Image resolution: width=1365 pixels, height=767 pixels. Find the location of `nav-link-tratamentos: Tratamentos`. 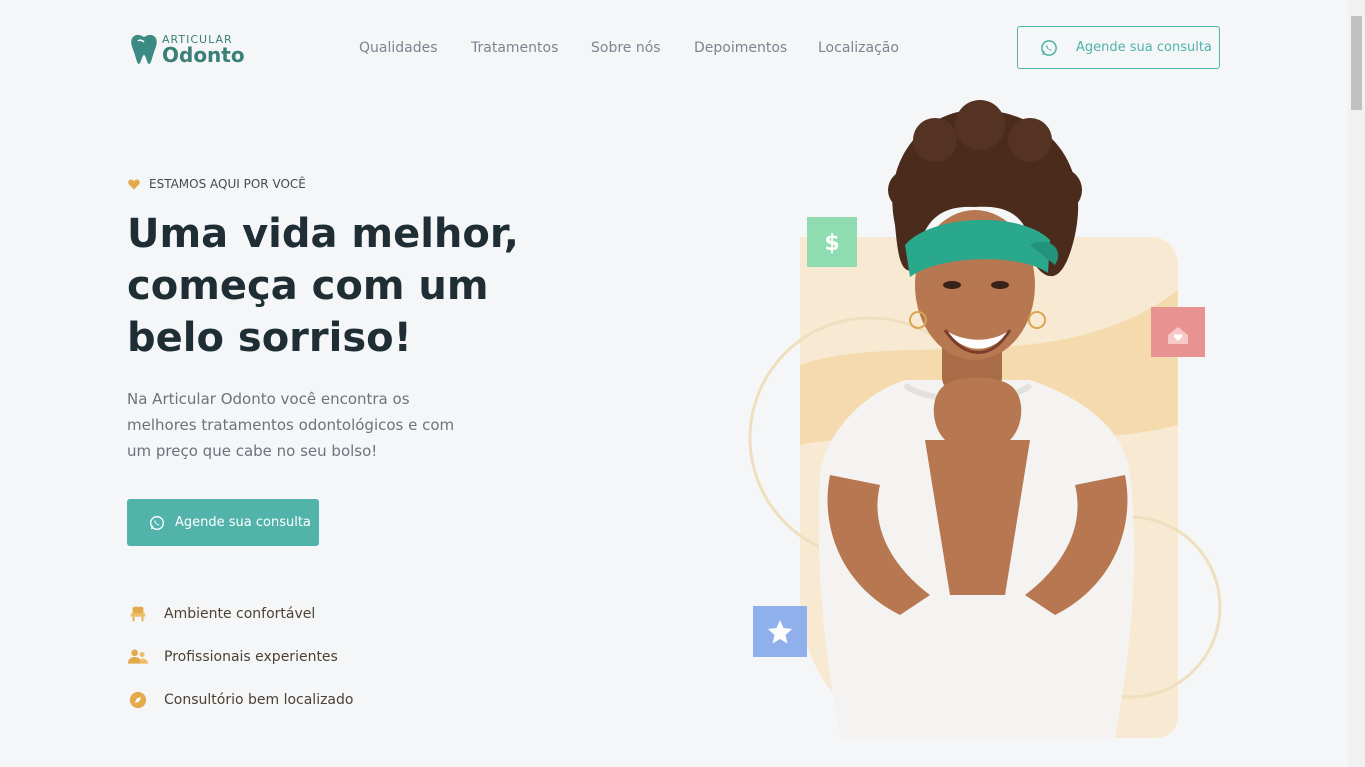

nav-link-tratamentos: Tratamentos is located at coordinates (514, 48).